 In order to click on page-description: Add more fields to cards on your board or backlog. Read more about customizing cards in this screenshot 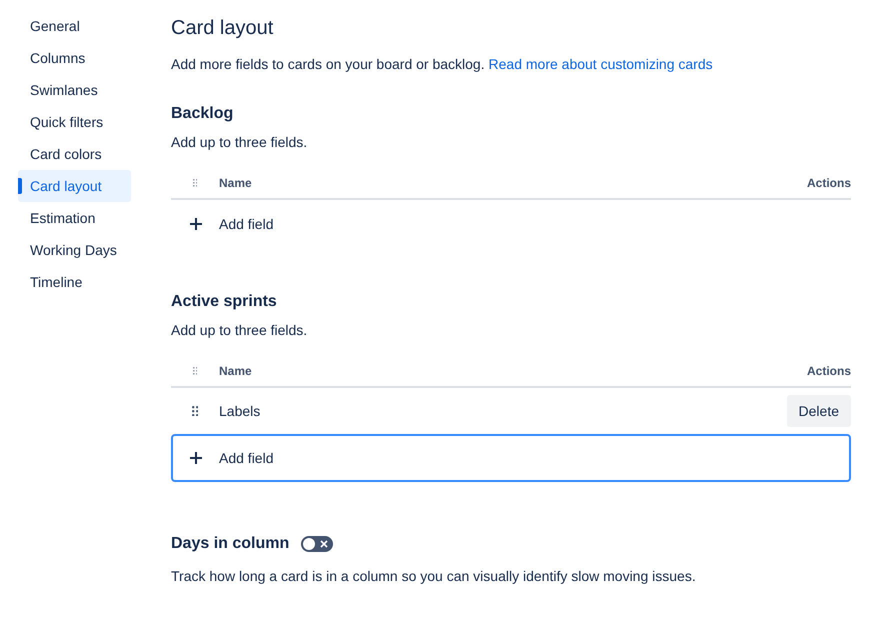, I will do `click(442, 64)`.